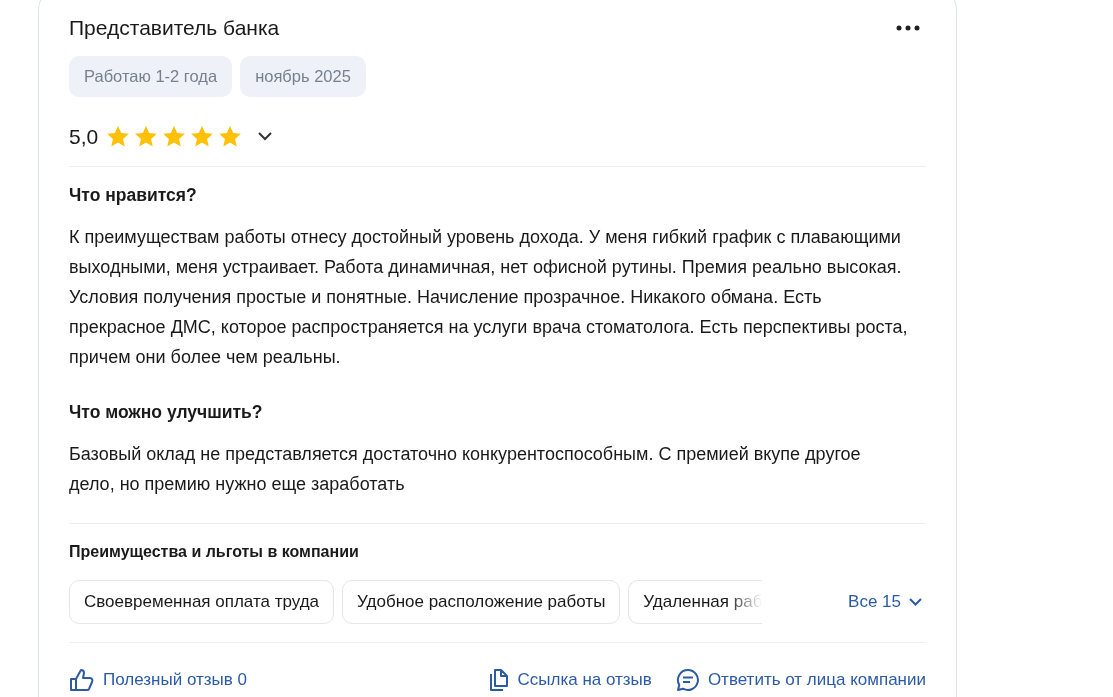 The image size is (1113, 697). Describe the element at coordinates (82, 679) in the screenshot. I see `thumbs-up-icon` at that location.